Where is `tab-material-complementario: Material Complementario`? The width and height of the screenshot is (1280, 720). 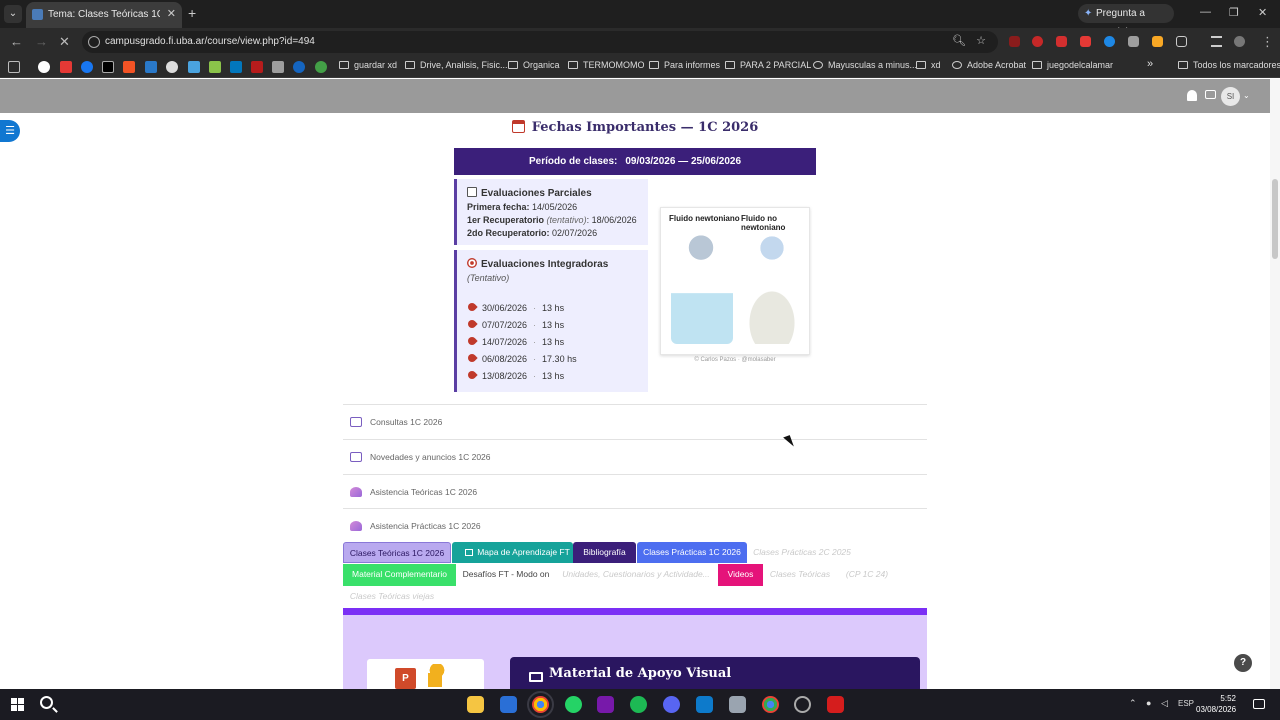 tab-material-complementario: Material Complementario is located at coordinates (399, 575).